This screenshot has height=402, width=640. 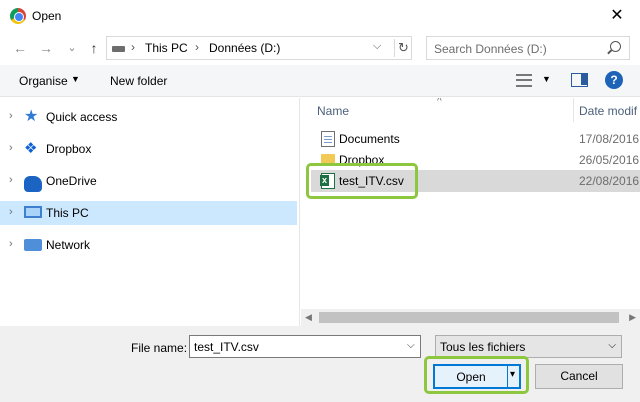 What do you see at coordinates (327, 181) in the screenshot?
I see `excel-csv-icon` at bounding box center [327, 181].